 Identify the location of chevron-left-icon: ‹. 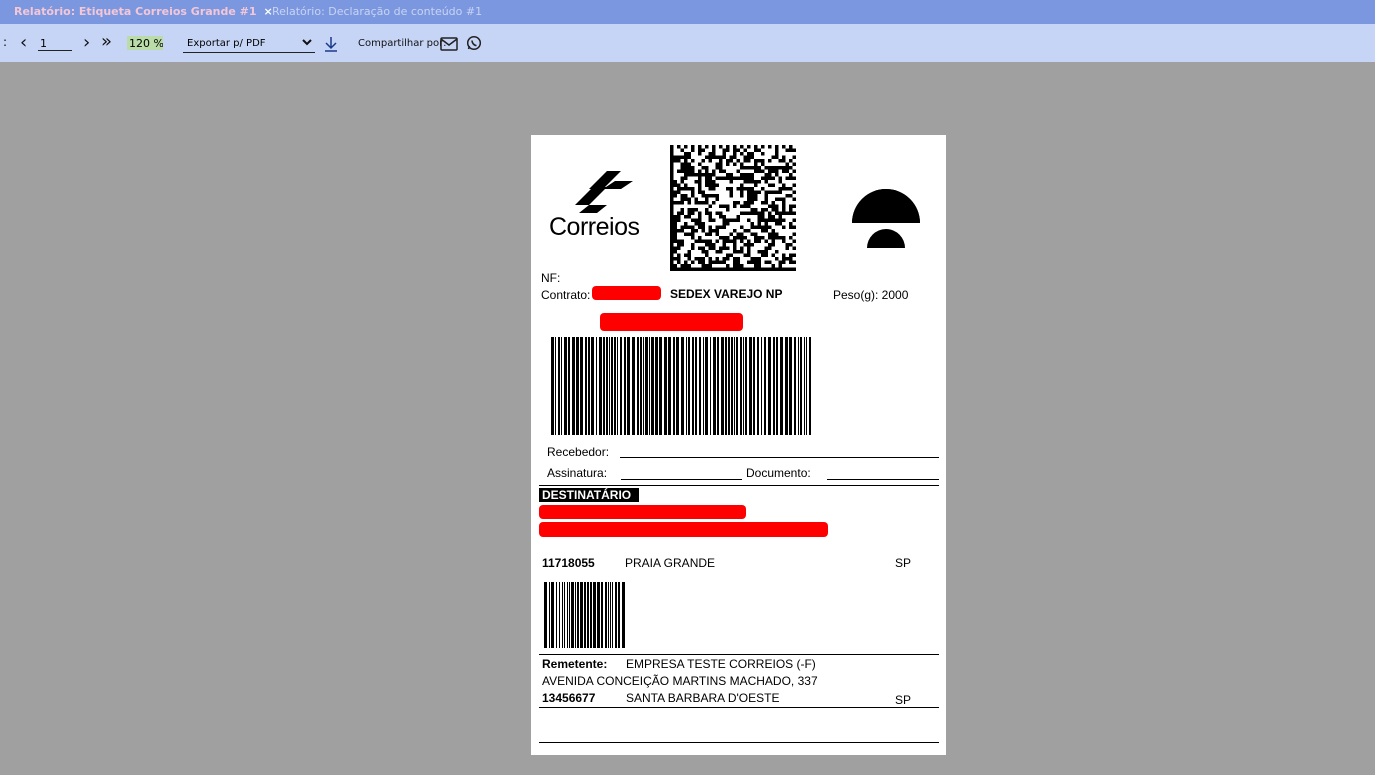
(23, 42).